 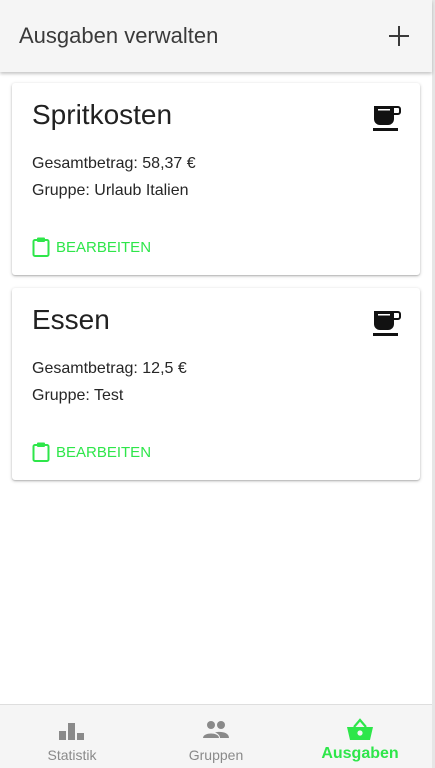 What do you see at coordinates (216, 755) in the screenshot?
I see `nav-label-gruppen: Gruppen` at bounding box center [216, 755].